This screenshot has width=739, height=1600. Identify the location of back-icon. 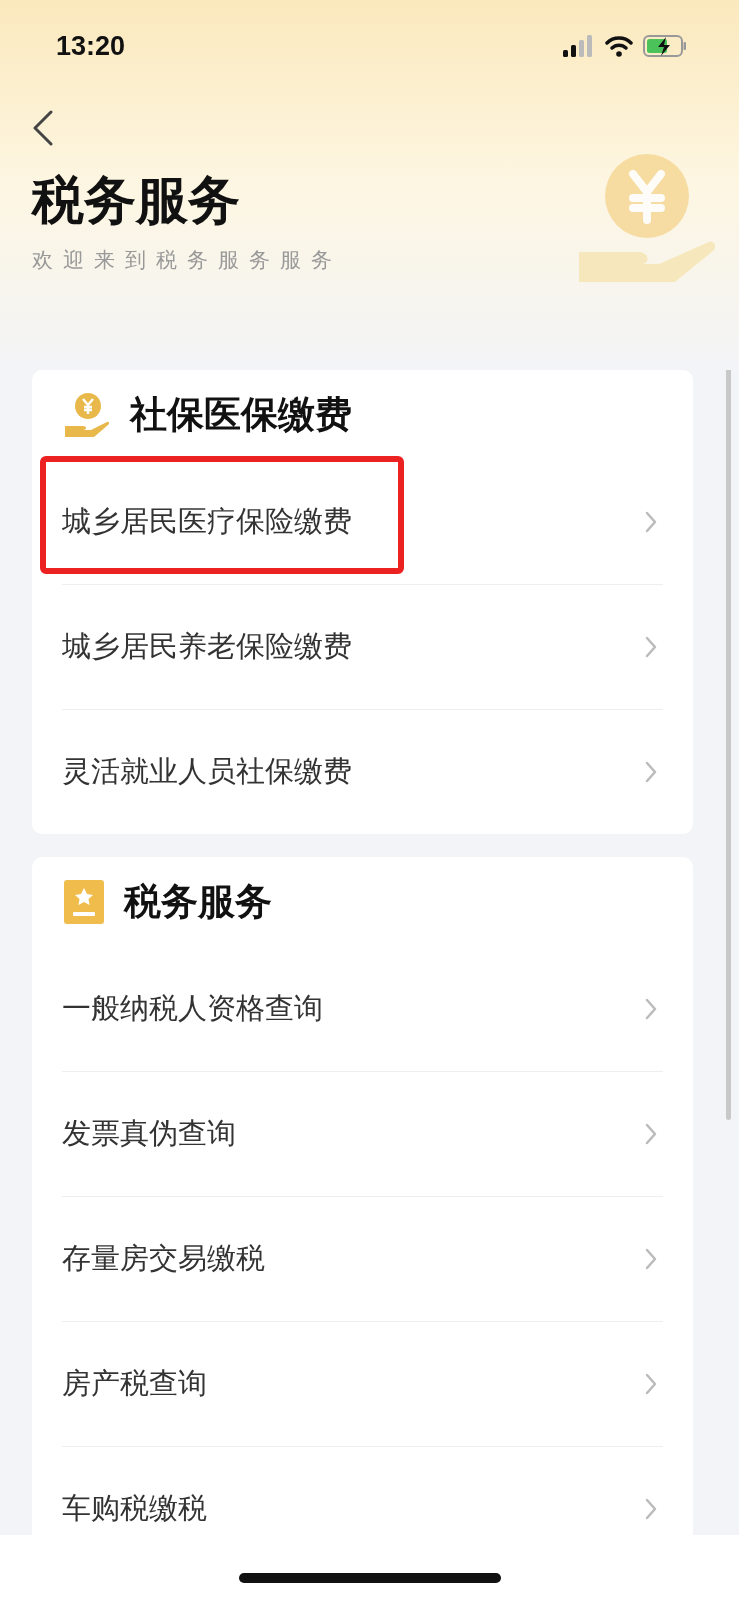
(43, 128).